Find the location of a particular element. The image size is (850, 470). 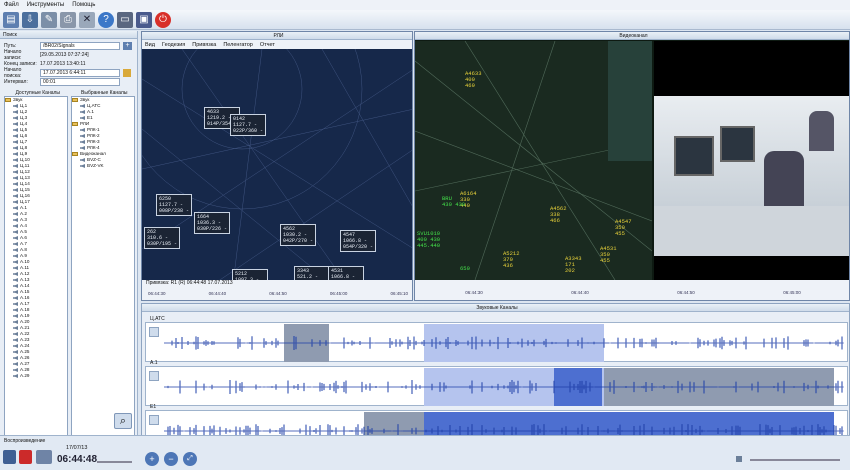

record-icon: ▣ is located at coordinates (144, 19).